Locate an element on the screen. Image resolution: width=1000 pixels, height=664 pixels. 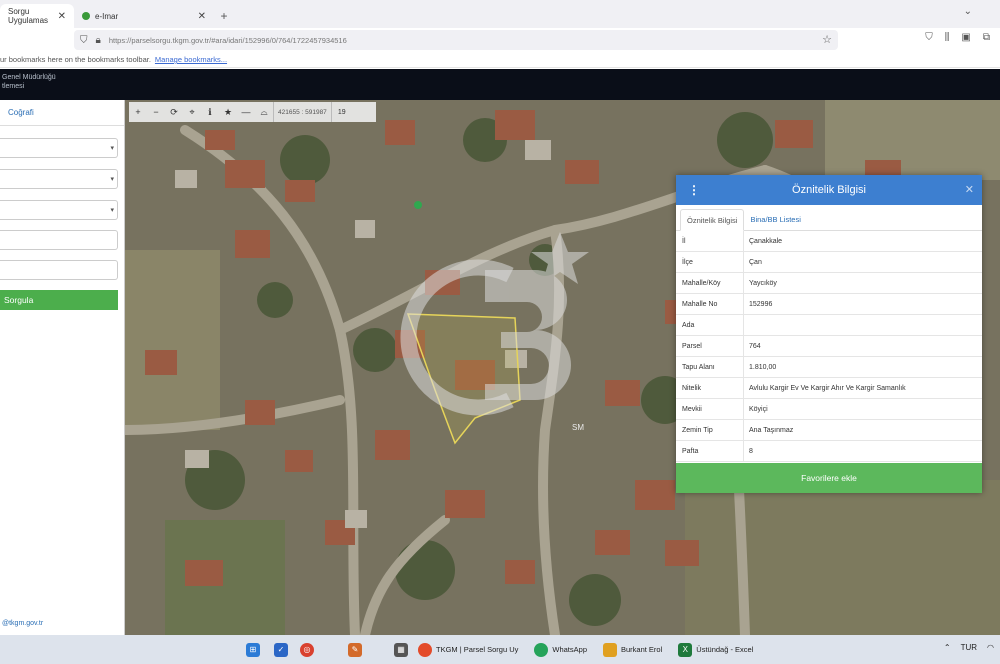
panel-tabs: Öznitelik Bilgisi Bina/BB Listesi is located at coordinates (829, 218).